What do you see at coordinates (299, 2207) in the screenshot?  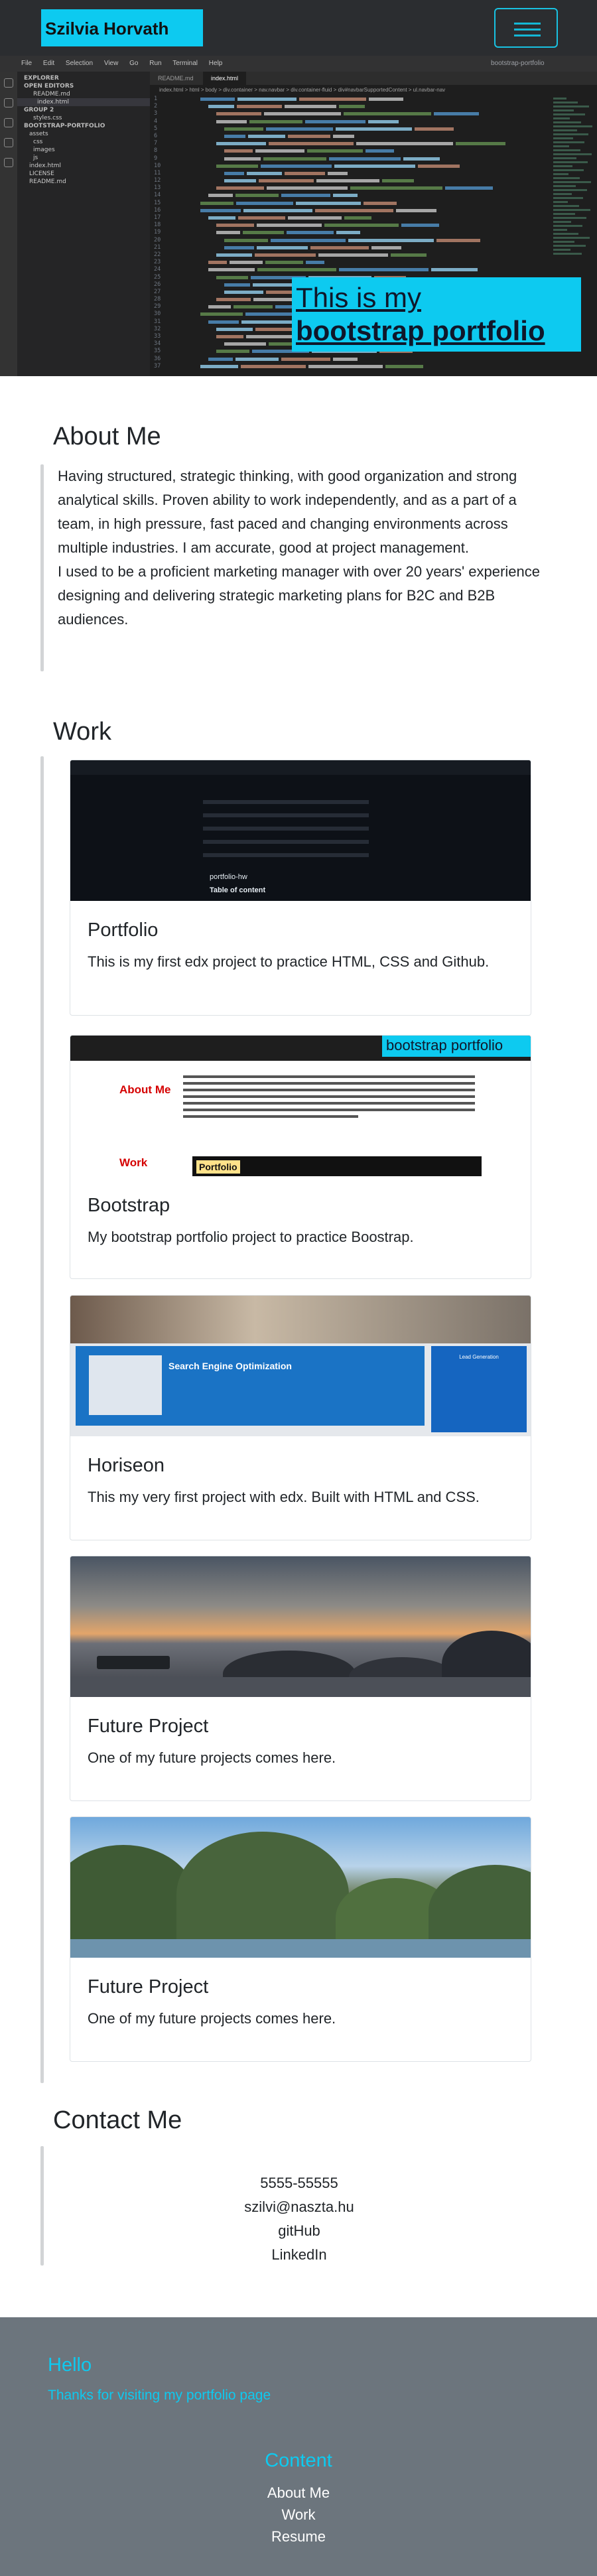 I see `contact-email: szilvi@naszta.hu` at bounding box center [299, 2207].